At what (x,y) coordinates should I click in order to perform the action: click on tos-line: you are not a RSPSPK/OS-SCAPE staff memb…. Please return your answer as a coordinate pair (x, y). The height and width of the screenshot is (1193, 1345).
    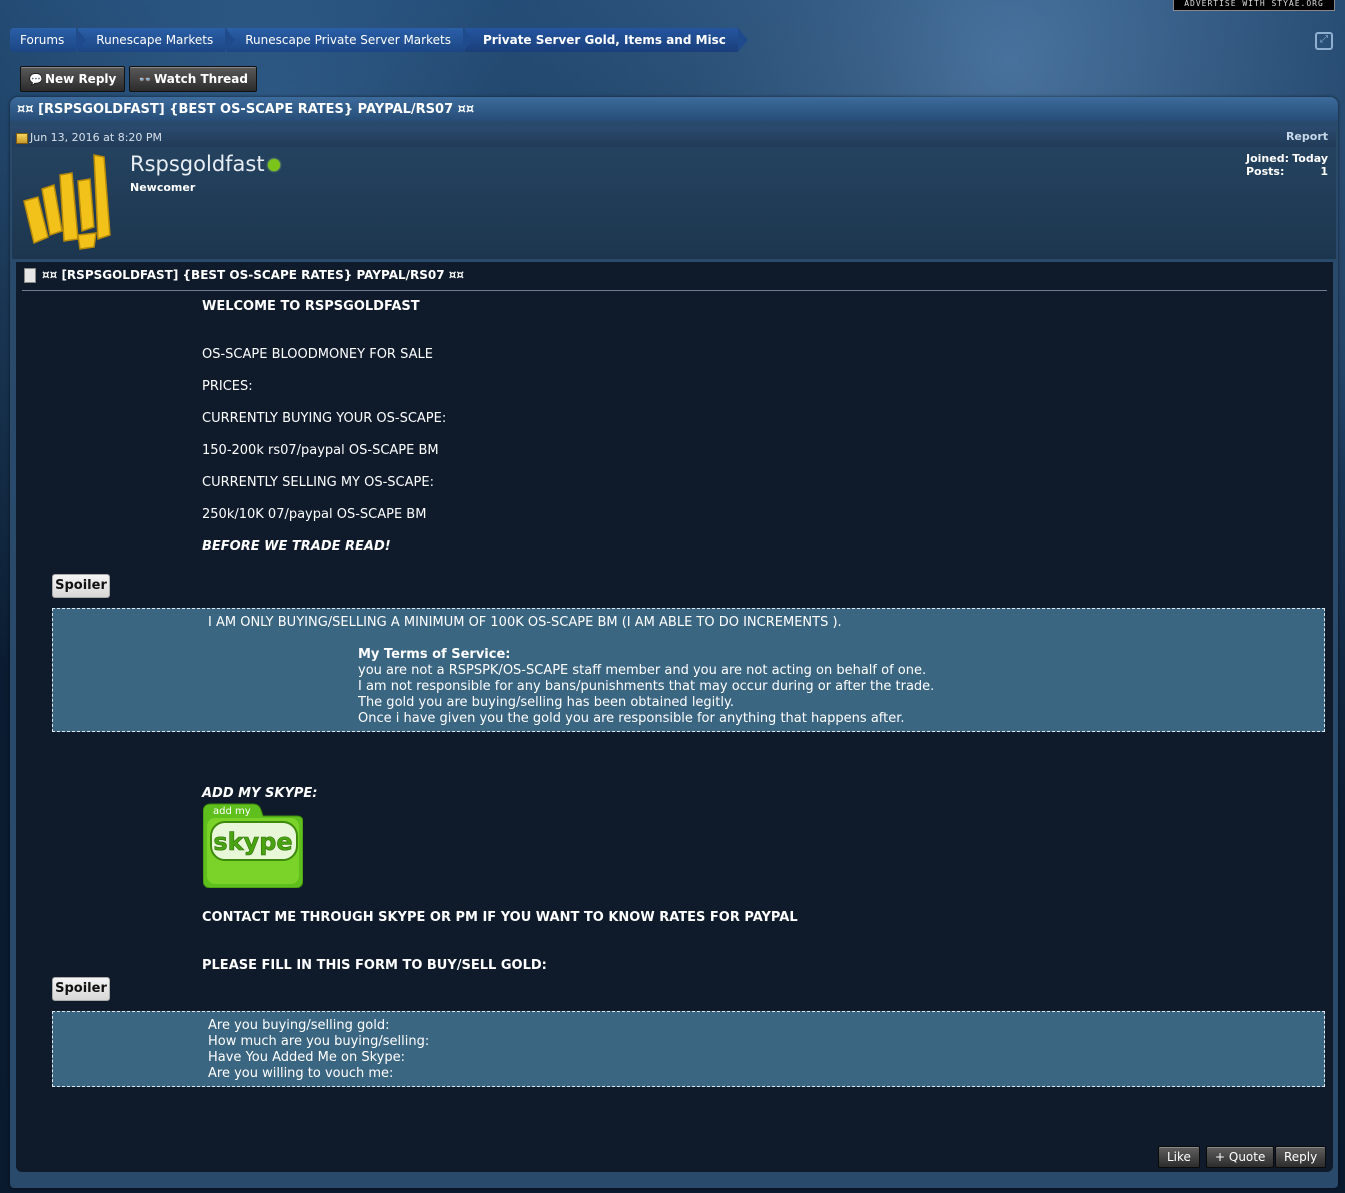
    Looking at the image, I should click on (642, 670).